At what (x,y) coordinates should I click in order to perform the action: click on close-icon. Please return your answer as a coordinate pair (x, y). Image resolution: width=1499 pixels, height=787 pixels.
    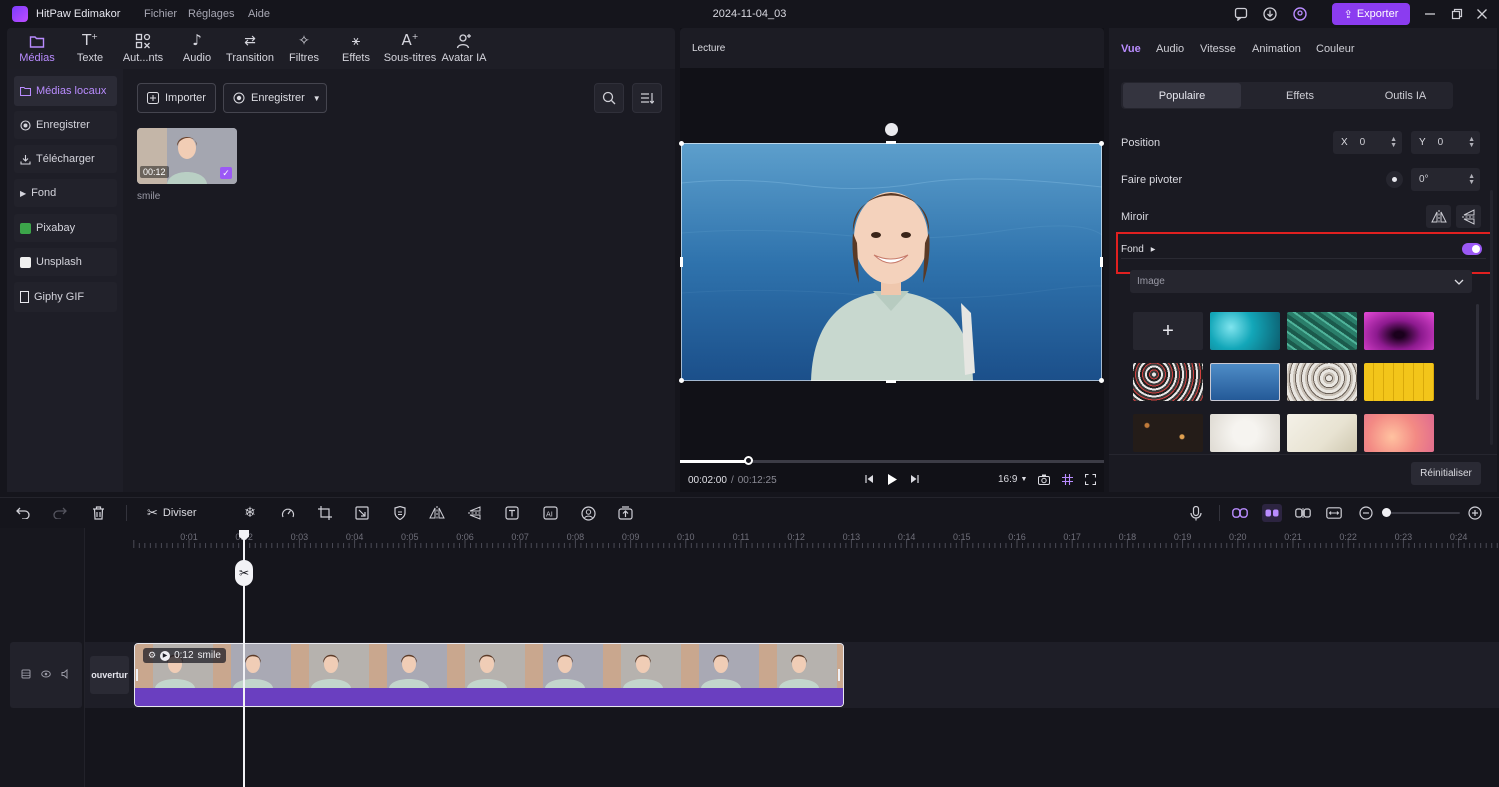
    Looking at the image, I should click on (1482, 14).